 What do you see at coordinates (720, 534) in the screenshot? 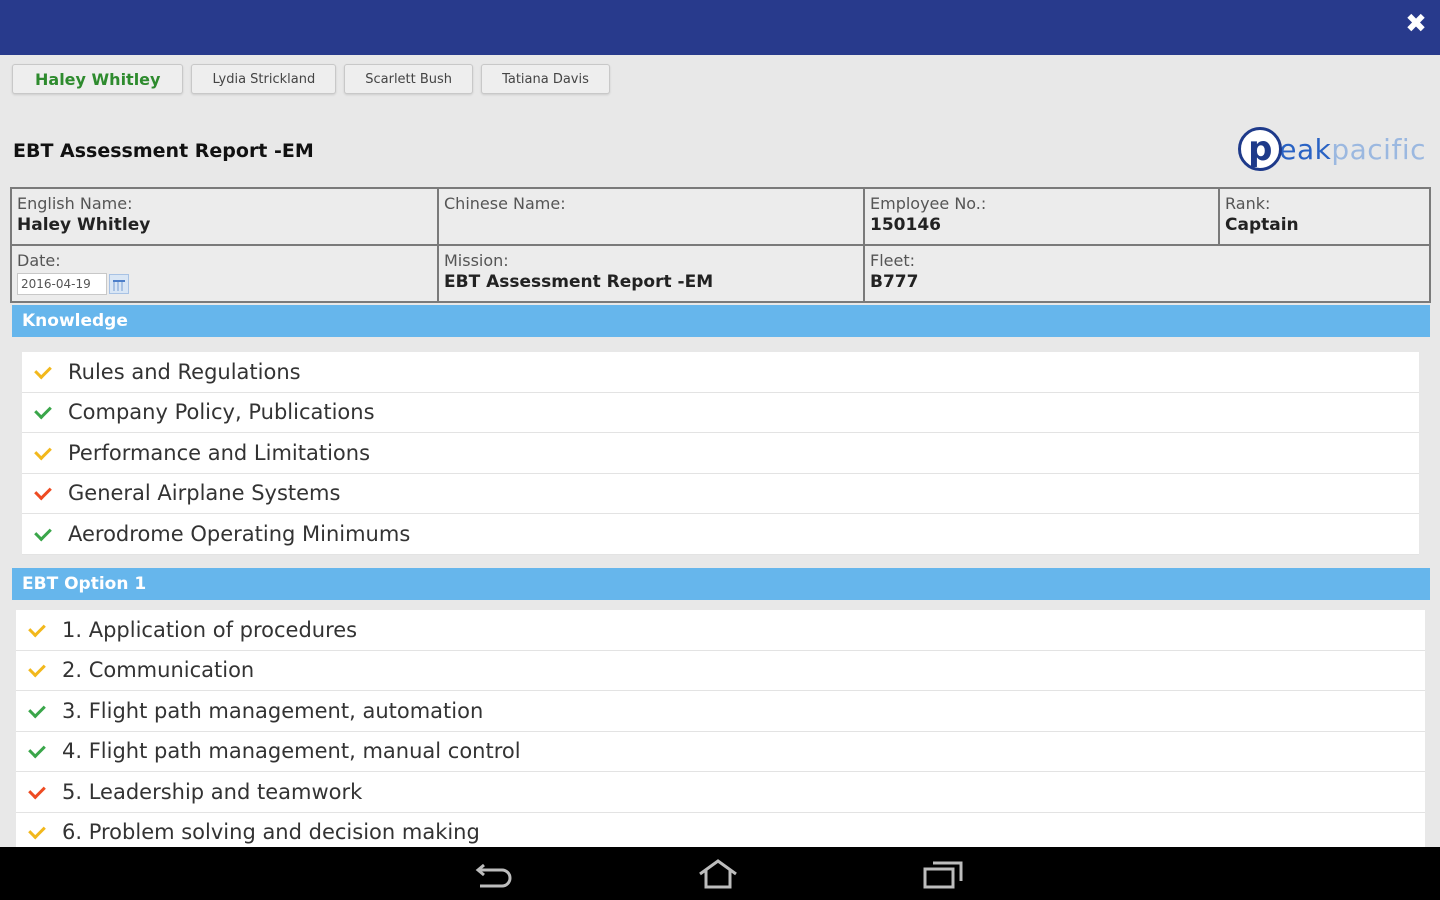
I see `list-item: Aerodrome Operating Minimums` at bounding box center [720, 534].